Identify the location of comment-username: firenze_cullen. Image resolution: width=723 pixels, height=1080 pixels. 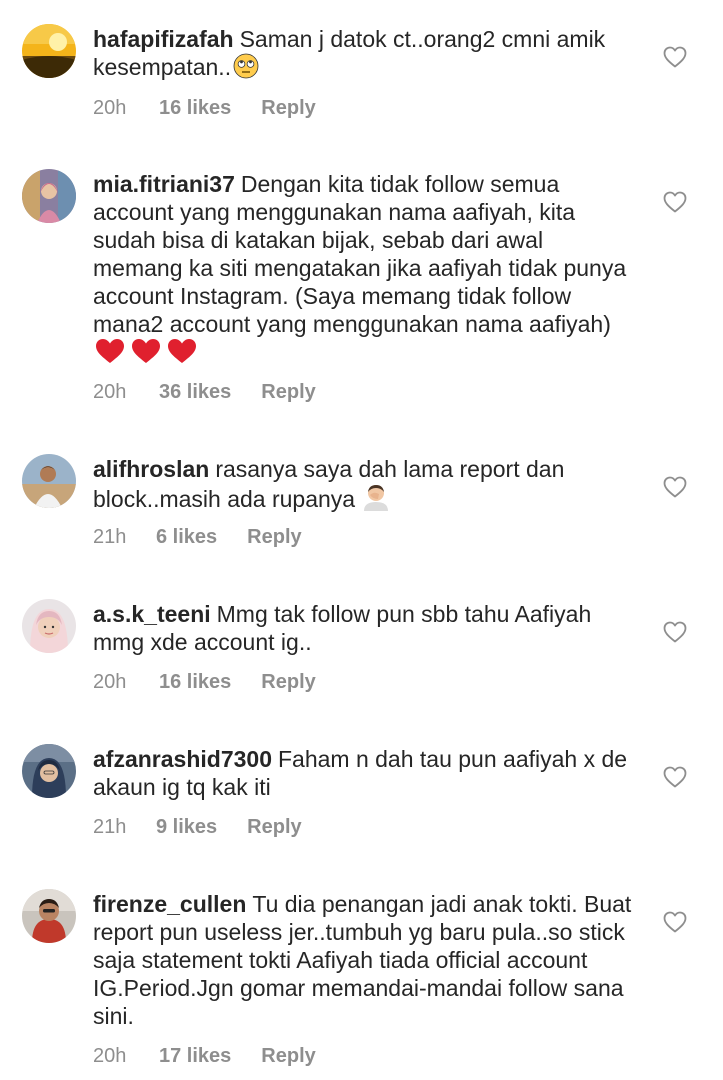
(169, 904).